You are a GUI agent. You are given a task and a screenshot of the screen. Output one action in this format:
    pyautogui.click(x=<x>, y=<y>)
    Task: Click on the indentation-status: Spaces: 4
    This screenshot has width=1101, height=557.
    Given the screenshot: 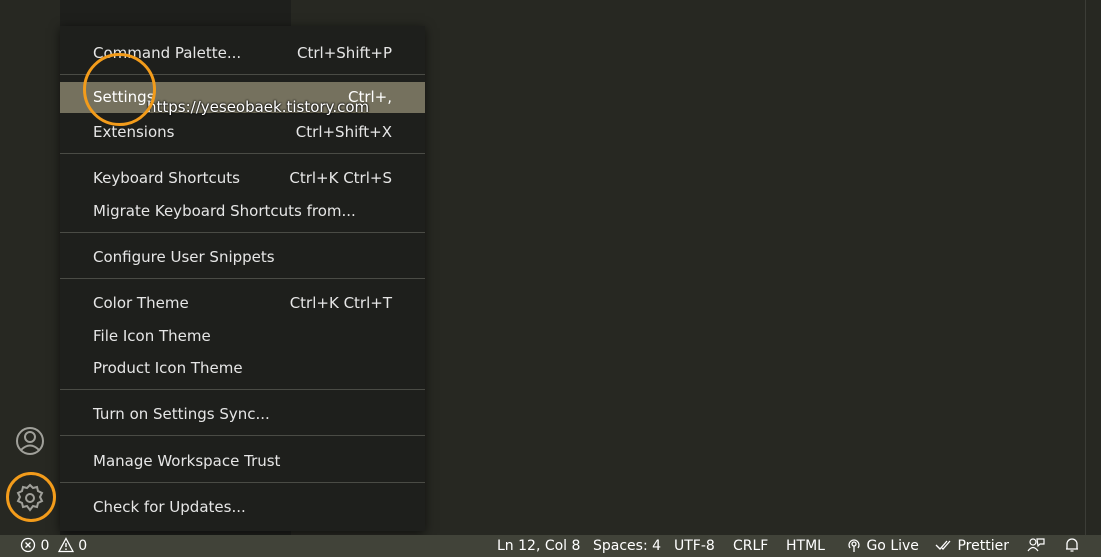 What is the action you would take?
    pyautogui.click(x=627, y=546)
    